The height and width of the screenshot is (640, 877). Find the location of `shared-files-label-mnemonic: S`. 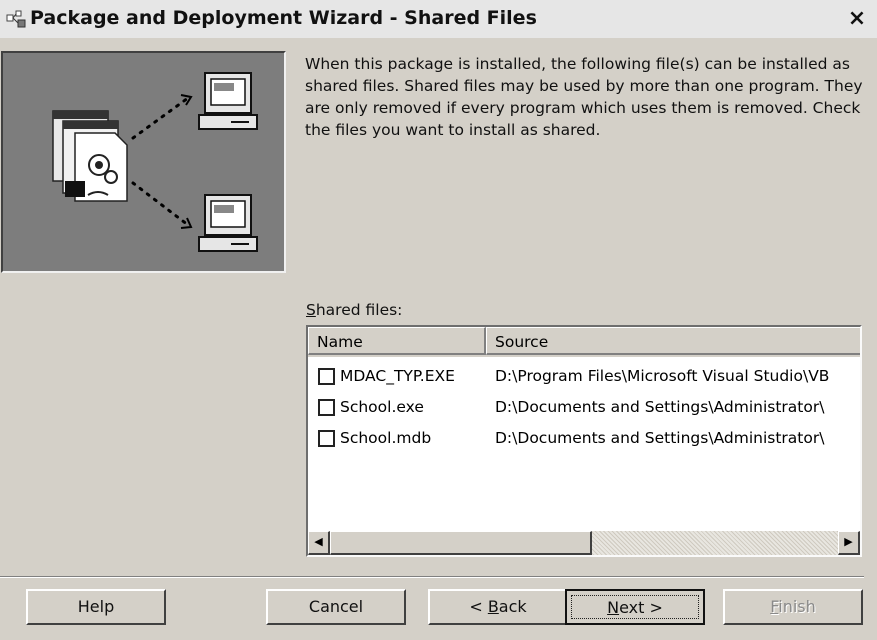

shared-files-label-mnemonic: S is located at coordinates (311, 310).